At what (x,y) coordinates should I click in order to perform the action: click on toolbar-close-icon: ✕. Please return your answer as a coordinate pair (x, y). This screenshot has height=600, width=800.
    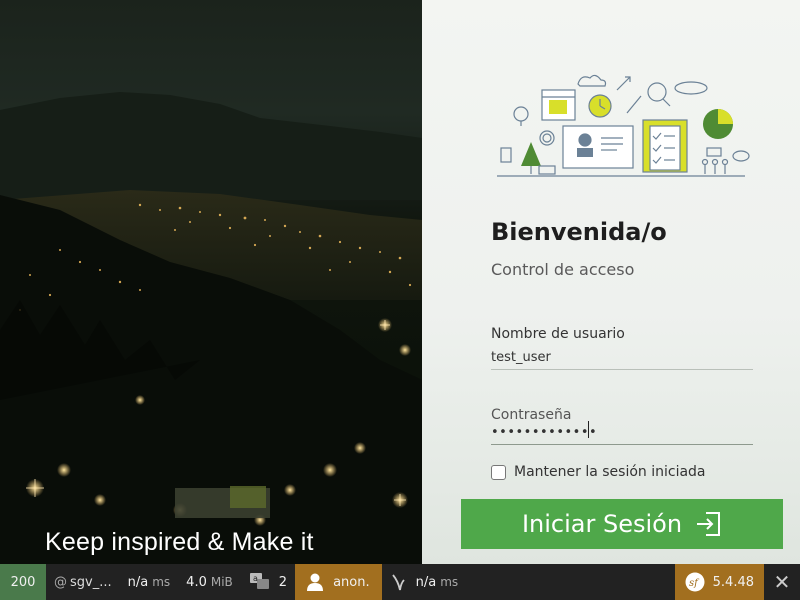
    Looking at the image, I should click on (782, 582).